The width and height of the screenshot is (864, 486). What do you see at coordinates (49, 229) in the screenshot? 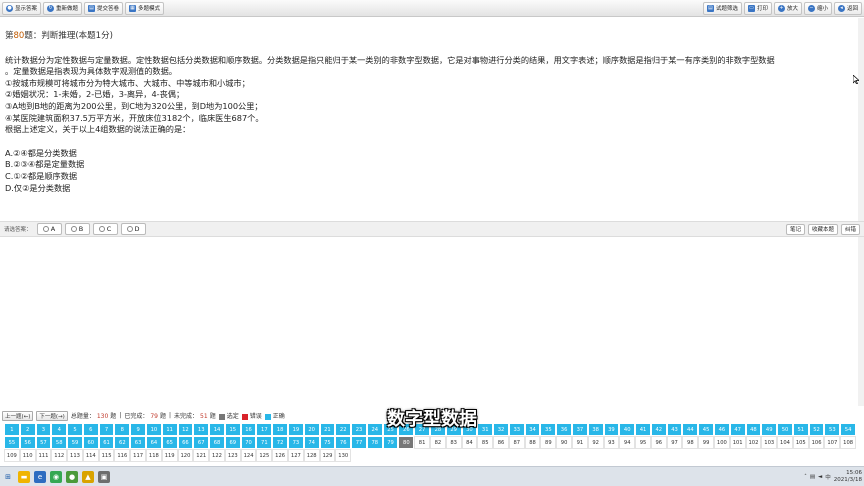
I see `answer-option-a: A` at bounding box center [49, 229].